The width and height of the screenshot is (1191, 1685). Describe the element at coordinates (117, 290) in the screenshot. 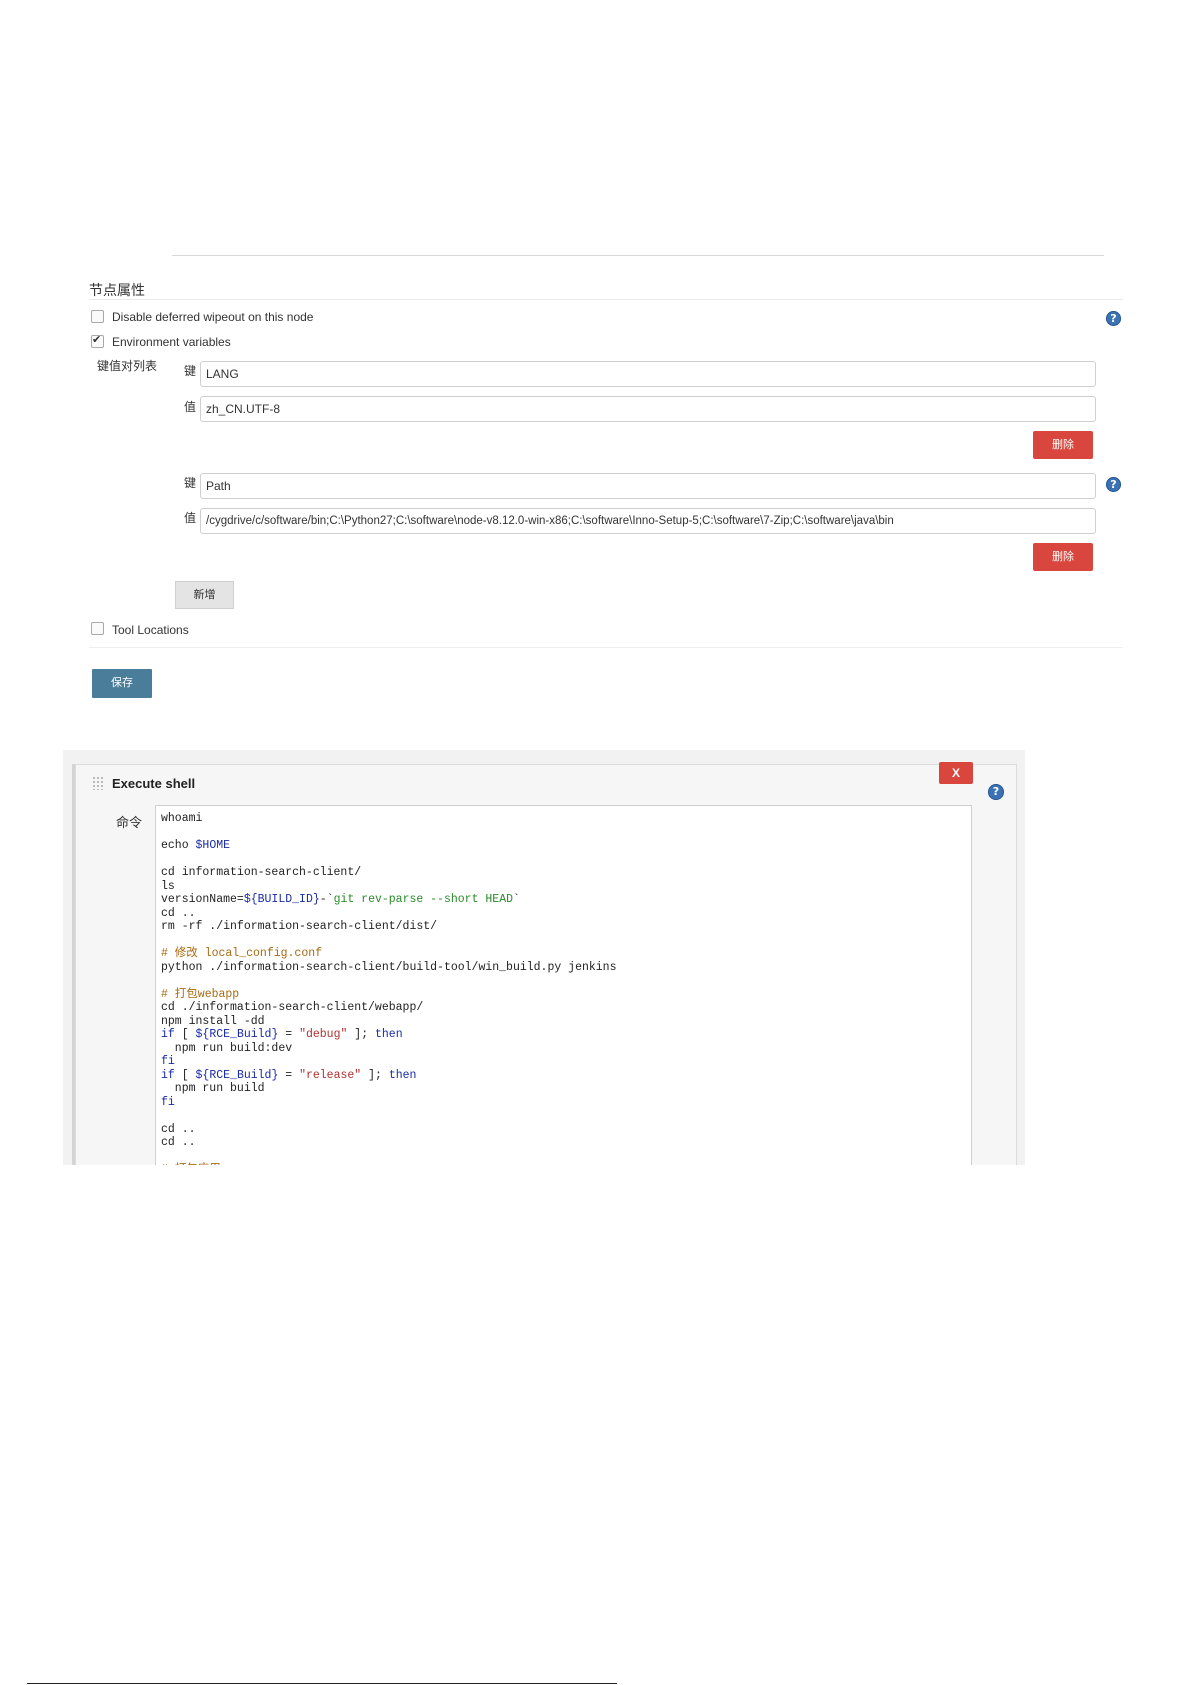

I see `section-title-node-properties: 节点属性` at that location.